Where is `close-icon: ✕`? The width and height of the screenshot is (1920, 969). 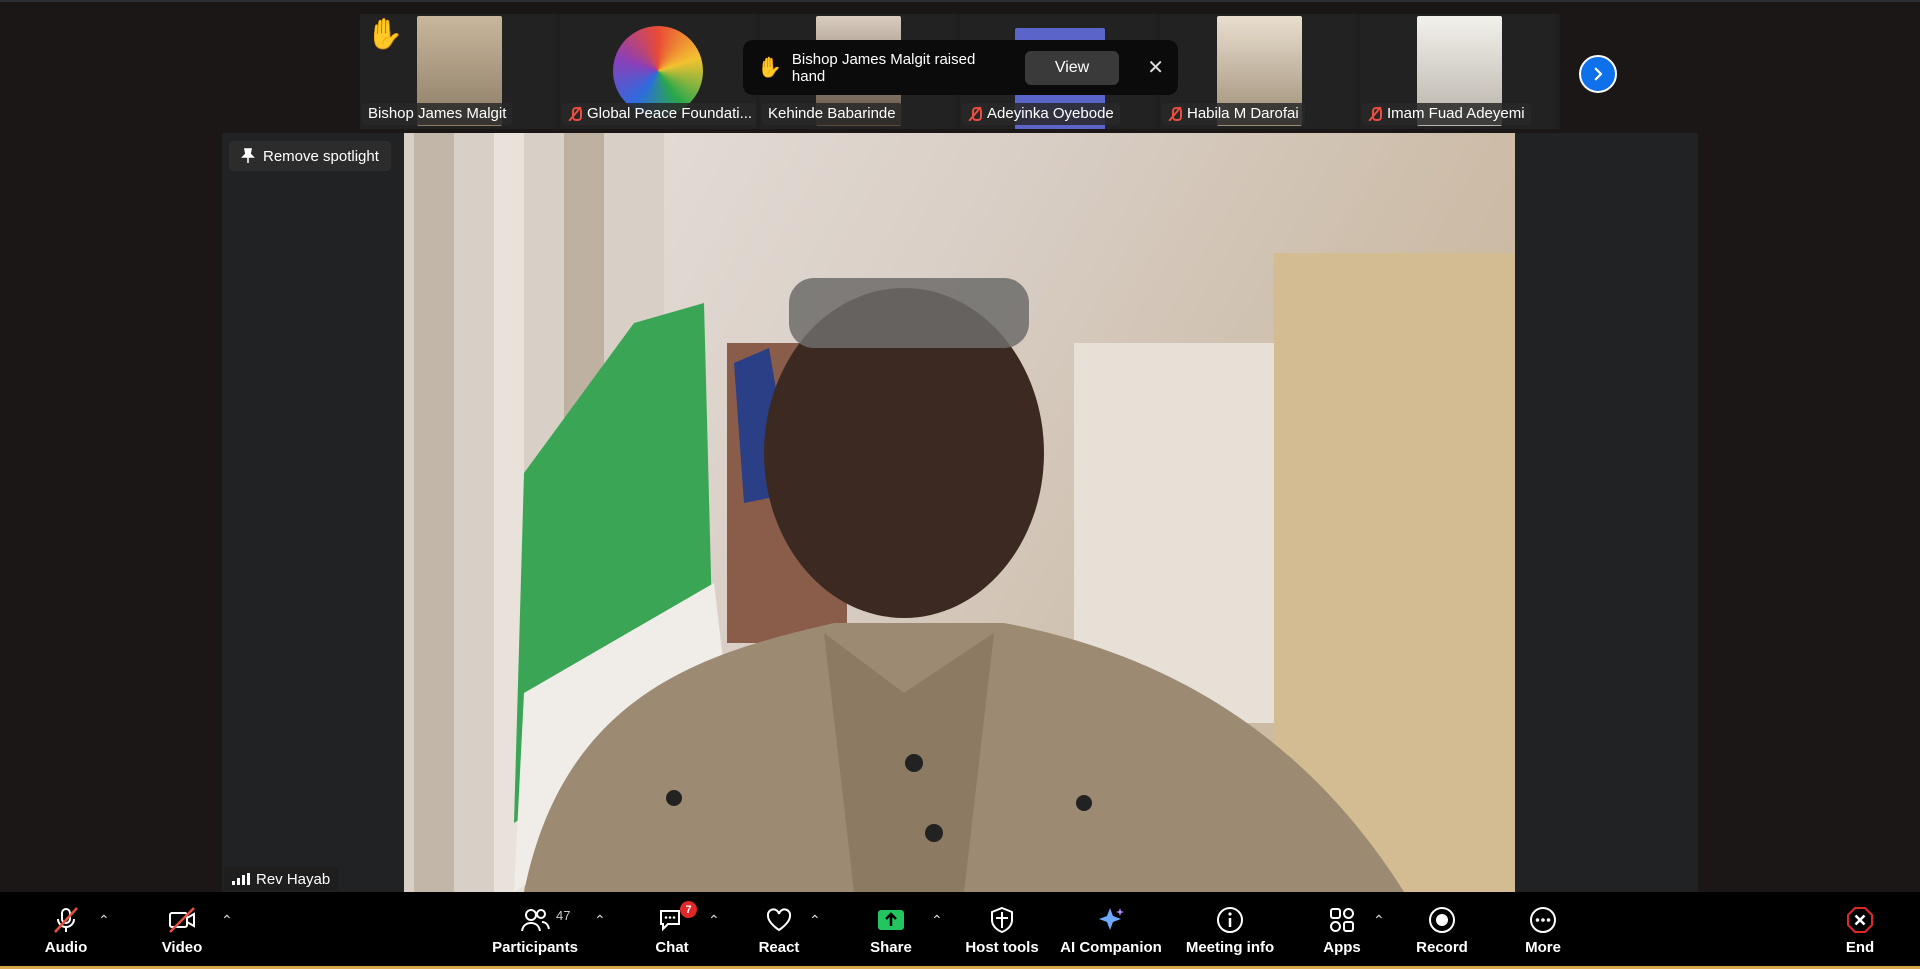
close-icon: ✕ is located at coordinates (1155, 67).